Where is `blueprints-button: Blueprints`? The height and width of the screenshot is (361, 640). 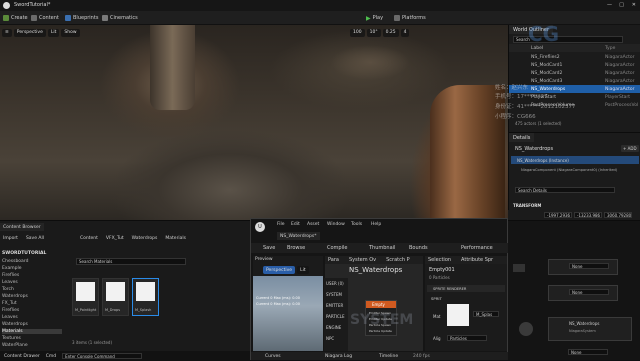
blueprints-button: Blueprints is located at coordinates (81, 18).